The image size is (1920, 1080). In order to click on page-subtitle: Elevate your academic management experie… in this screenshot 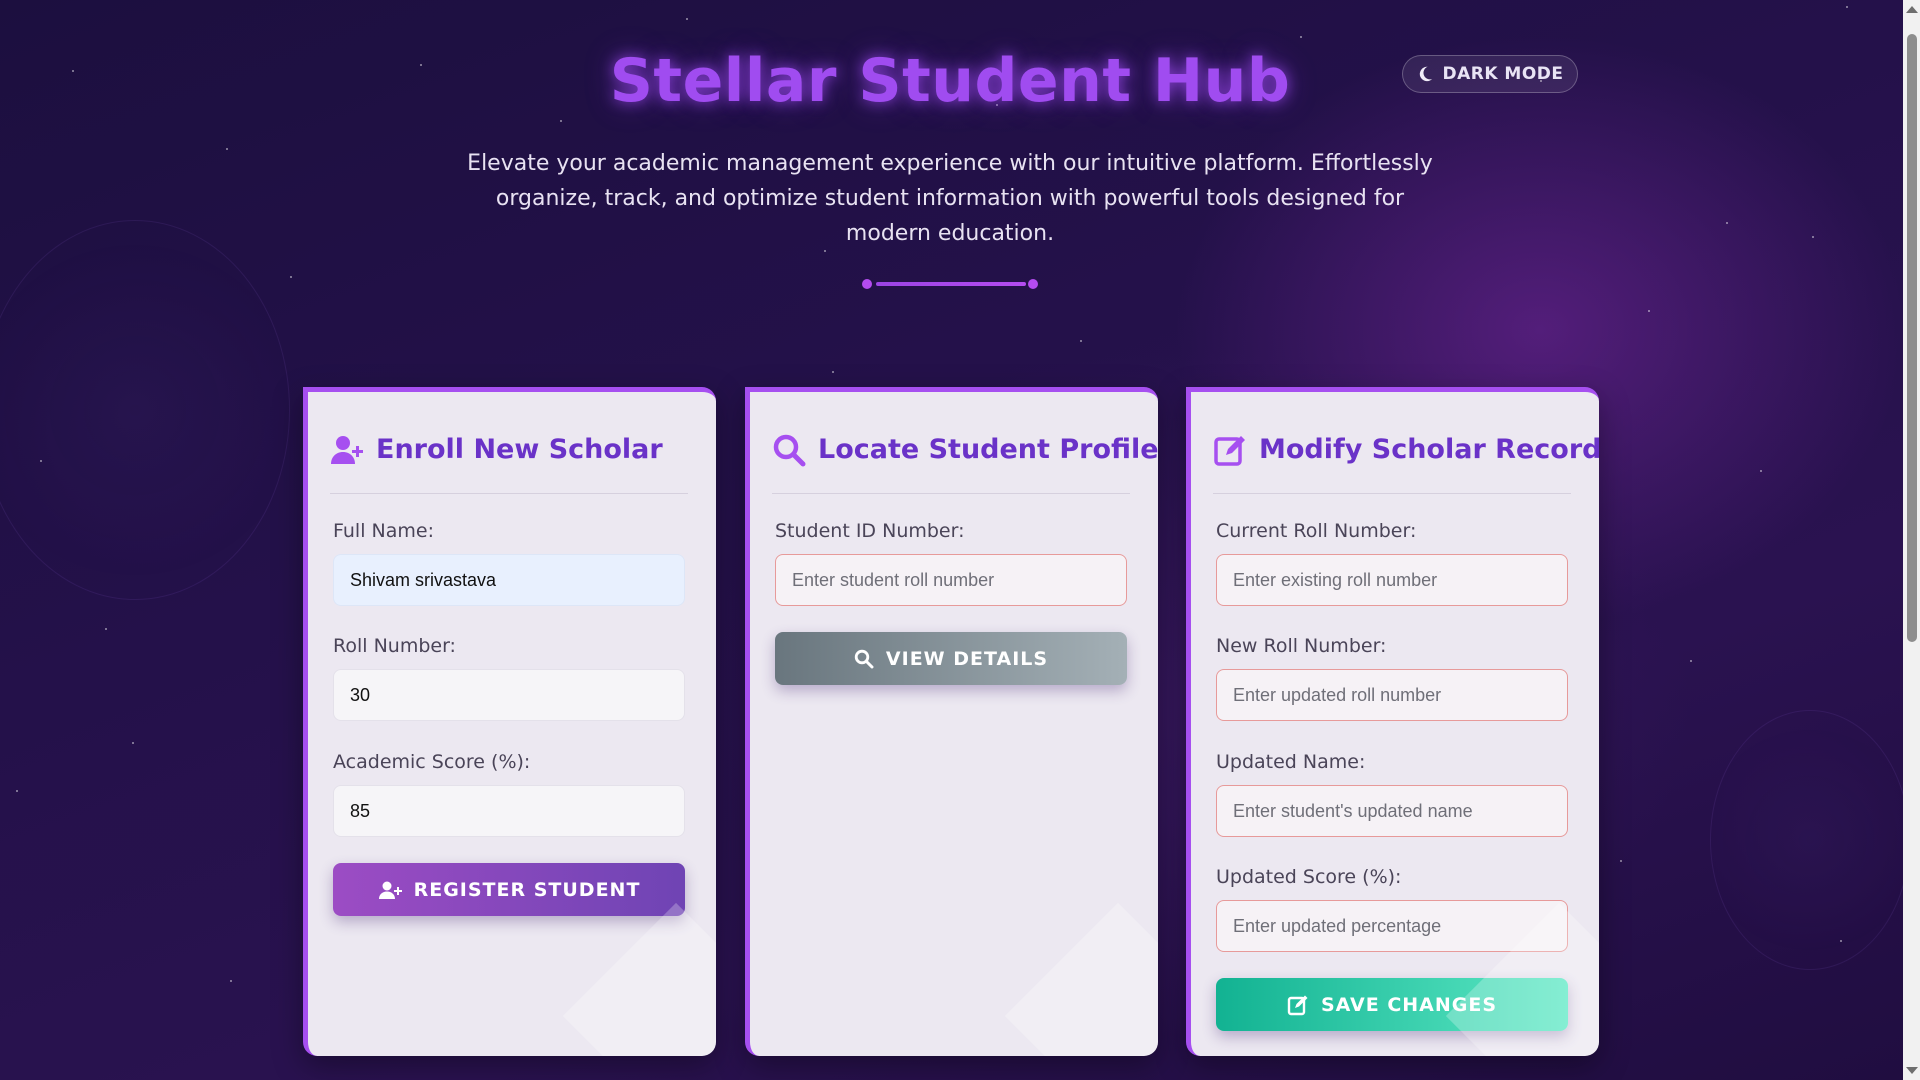, I will do `click(950, 198)`.